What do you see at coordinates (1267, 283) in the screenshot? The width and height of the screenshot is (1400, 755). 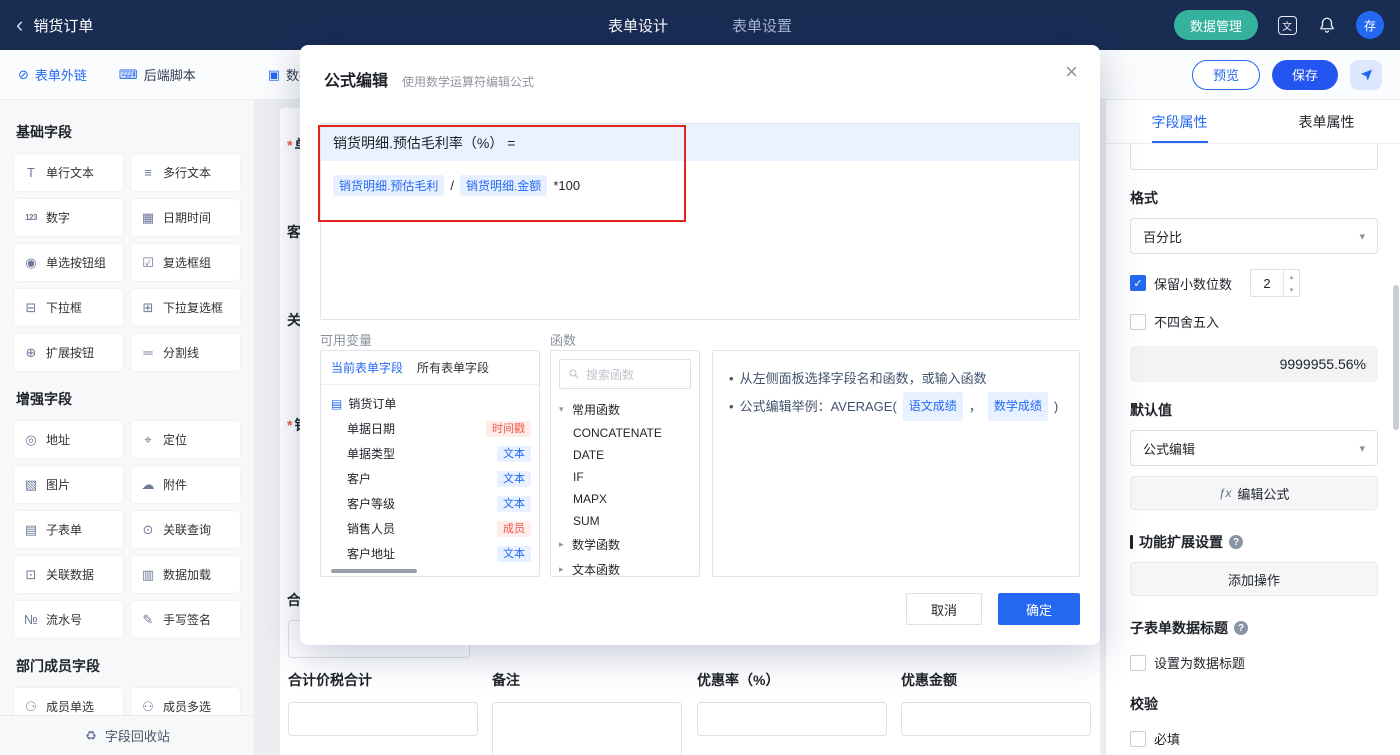 I see `decimal-places-value: 2` at bounding box center [1267, 283].